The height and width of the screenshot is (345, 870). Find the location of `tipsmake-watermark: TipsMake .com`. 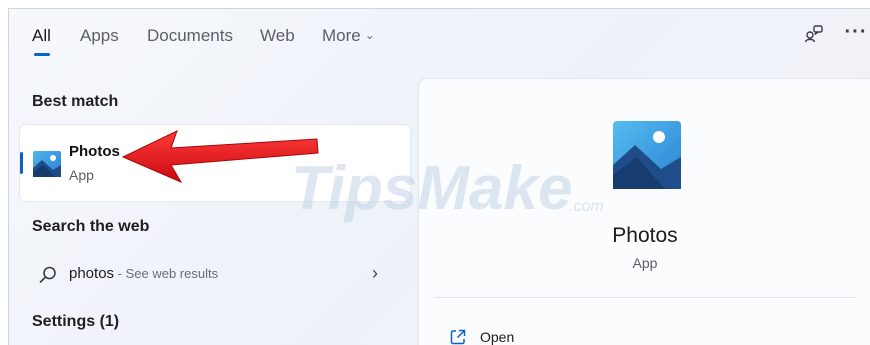

tipsmake-watermark: TipsMake .com is located at coordinates (447, 188).